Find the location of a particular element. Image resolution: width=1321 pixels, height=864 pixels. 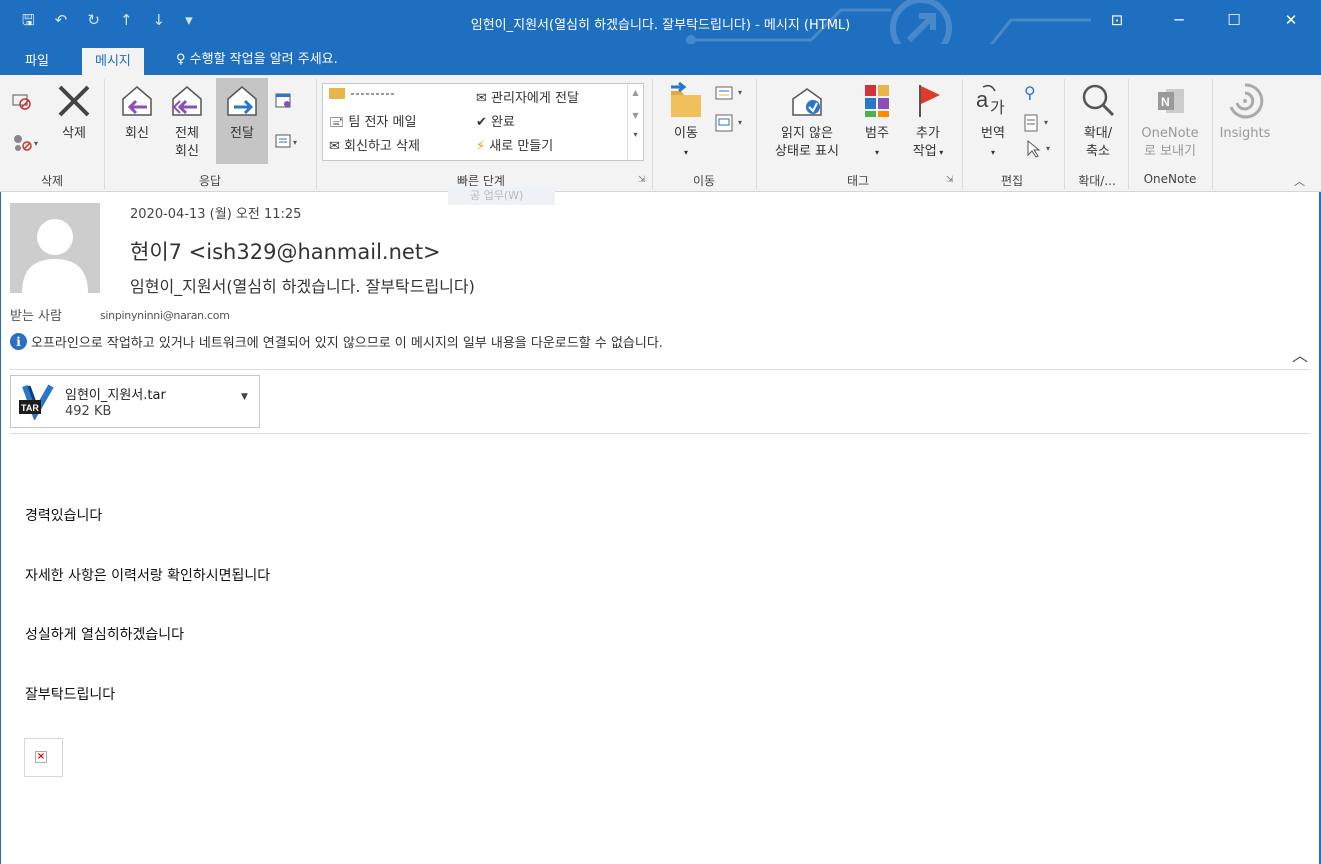

junk-icon: ▾ is located at coordinates (26, 144).